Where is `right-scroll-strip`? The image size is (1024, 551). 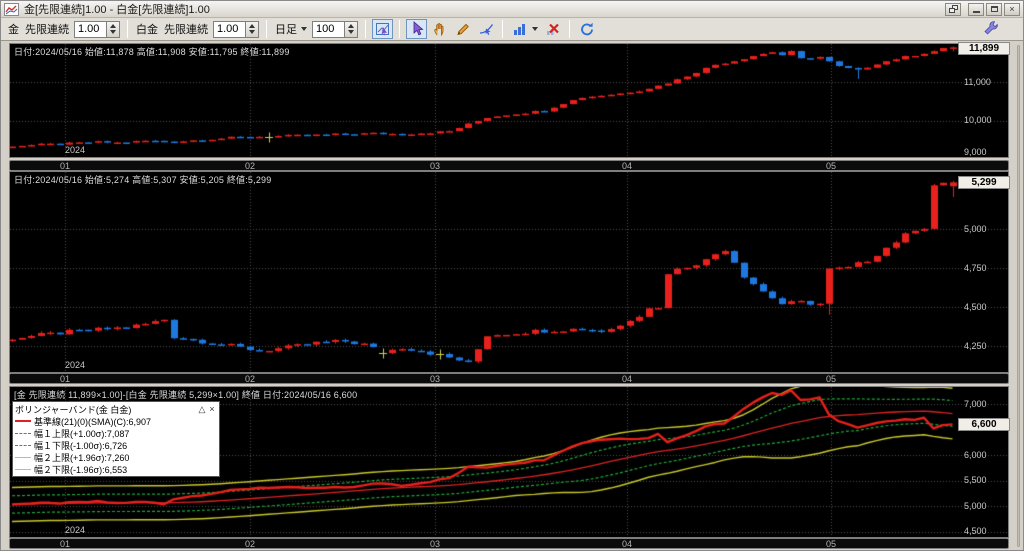 right-scroll-strip is located at coordinates (1018, 295).